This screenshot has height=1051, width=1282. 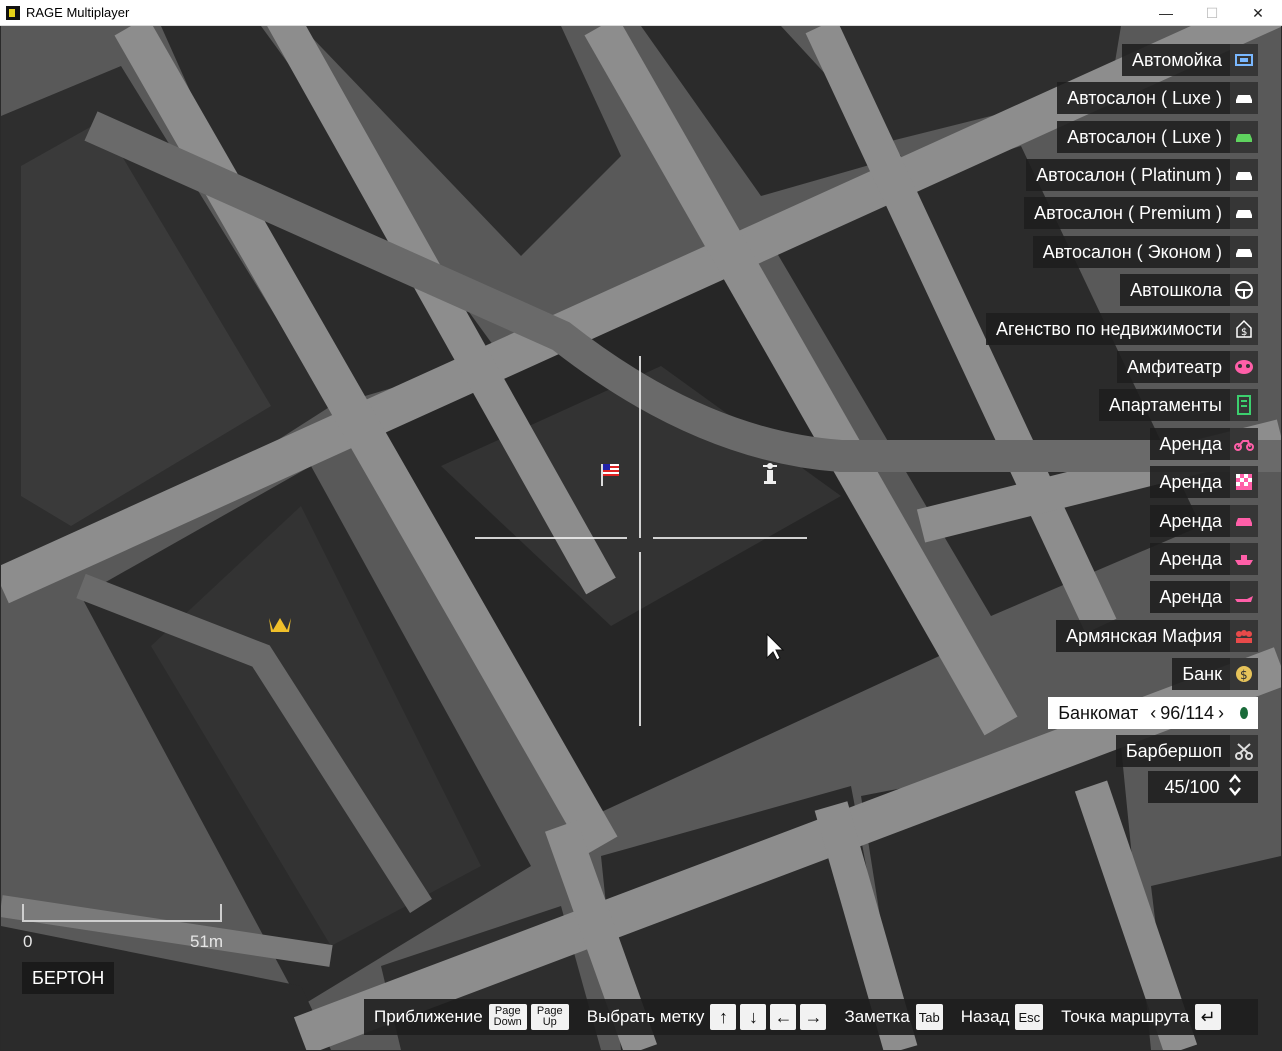 I want to click on map-scale-bar, so click(x=122, y=911).